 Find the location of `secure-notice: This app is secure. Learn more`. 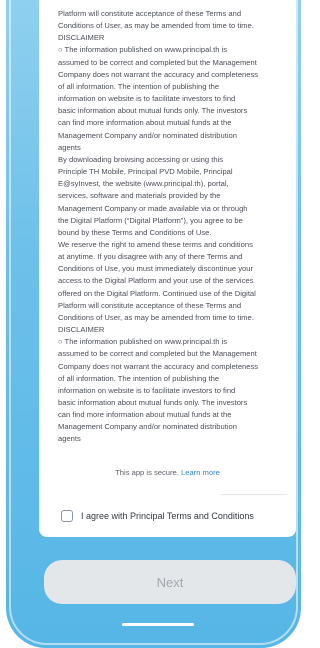

secure-notice: This app is secure. Learn more is located at coordinates (167, 472).